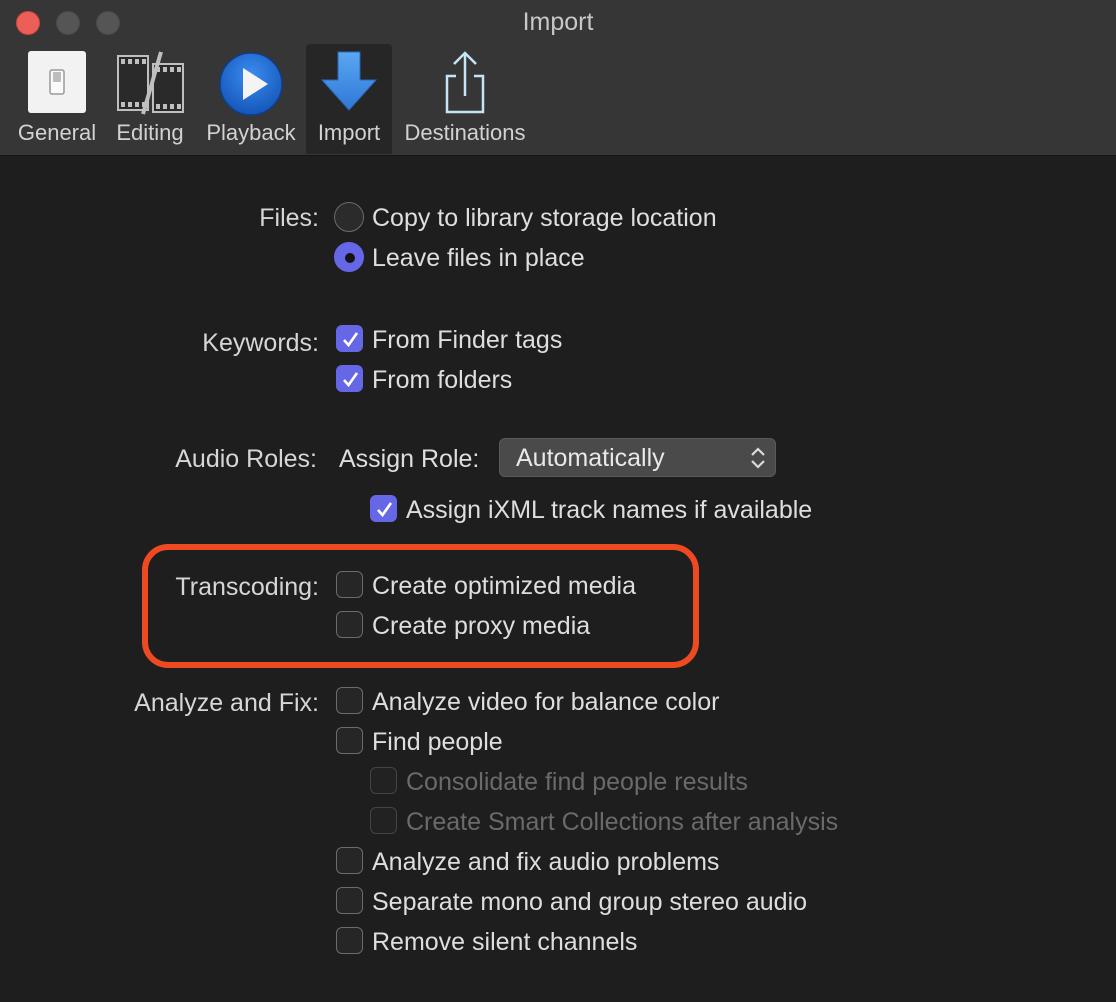  Describe the element at coordinates (349, 83) in the screenshot. I see `import-arrow-icon` at that location.